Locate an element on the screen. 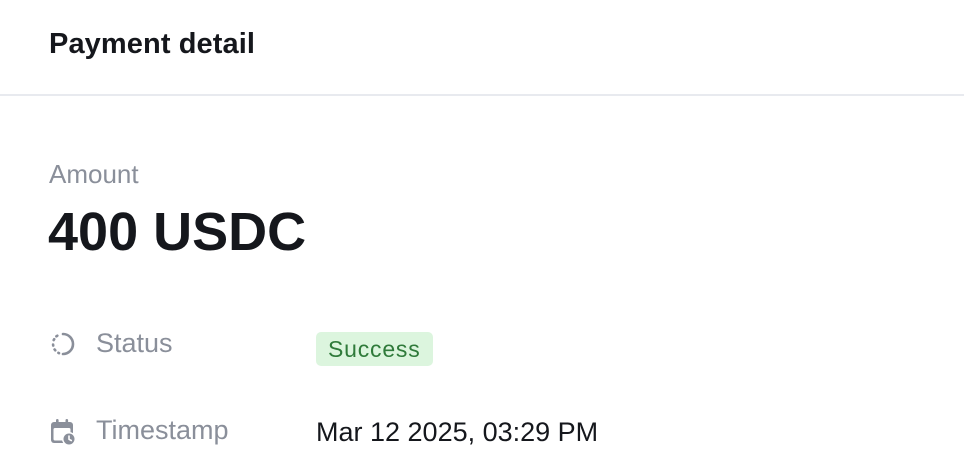  amount-label: Amount is located at coordinates (94, 174).